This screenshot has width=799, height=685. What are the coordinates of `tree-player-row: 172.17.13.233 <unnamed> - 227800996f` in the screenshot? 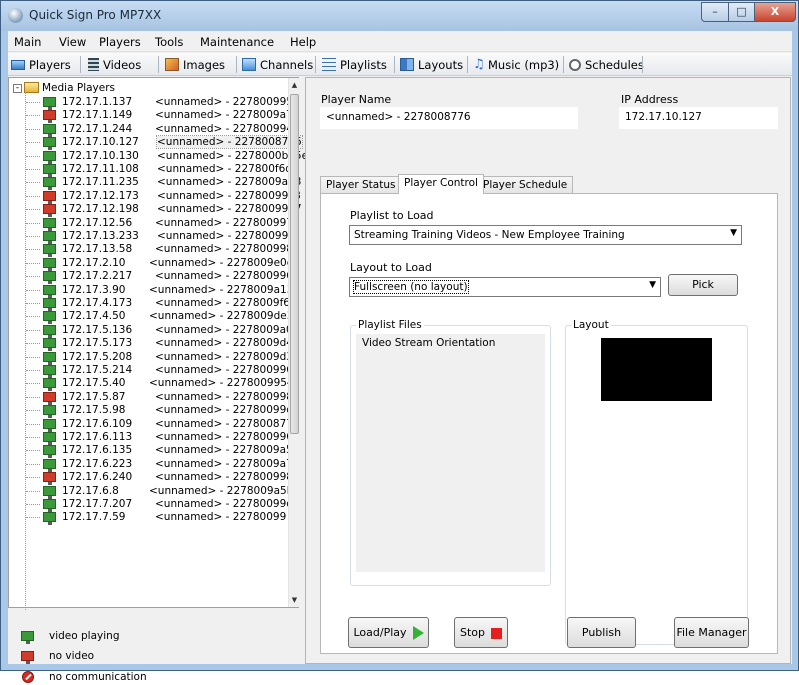 It's located at (154, 237).